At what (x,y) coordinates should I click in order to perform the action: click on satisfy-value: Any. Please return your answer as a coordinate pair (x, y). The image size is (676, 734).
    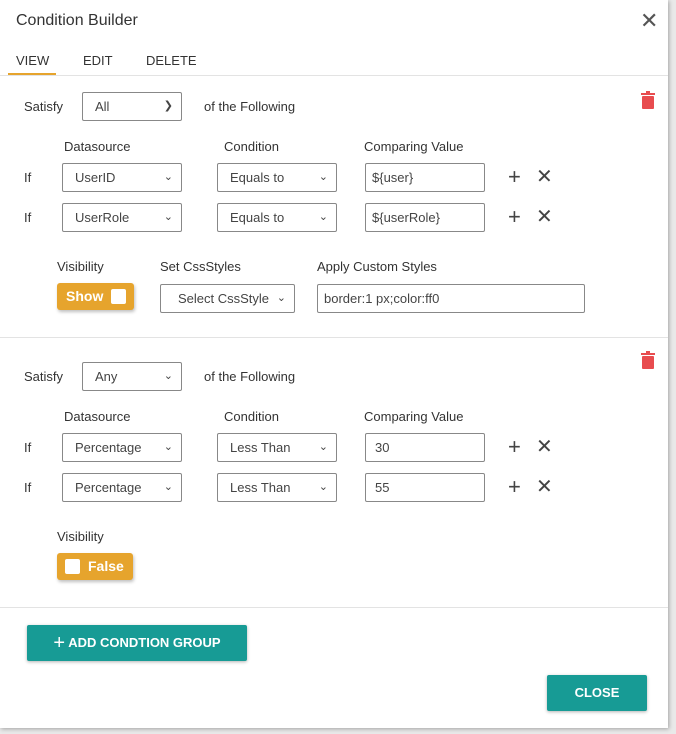
    Looking at the image, I should click on (106, 376).